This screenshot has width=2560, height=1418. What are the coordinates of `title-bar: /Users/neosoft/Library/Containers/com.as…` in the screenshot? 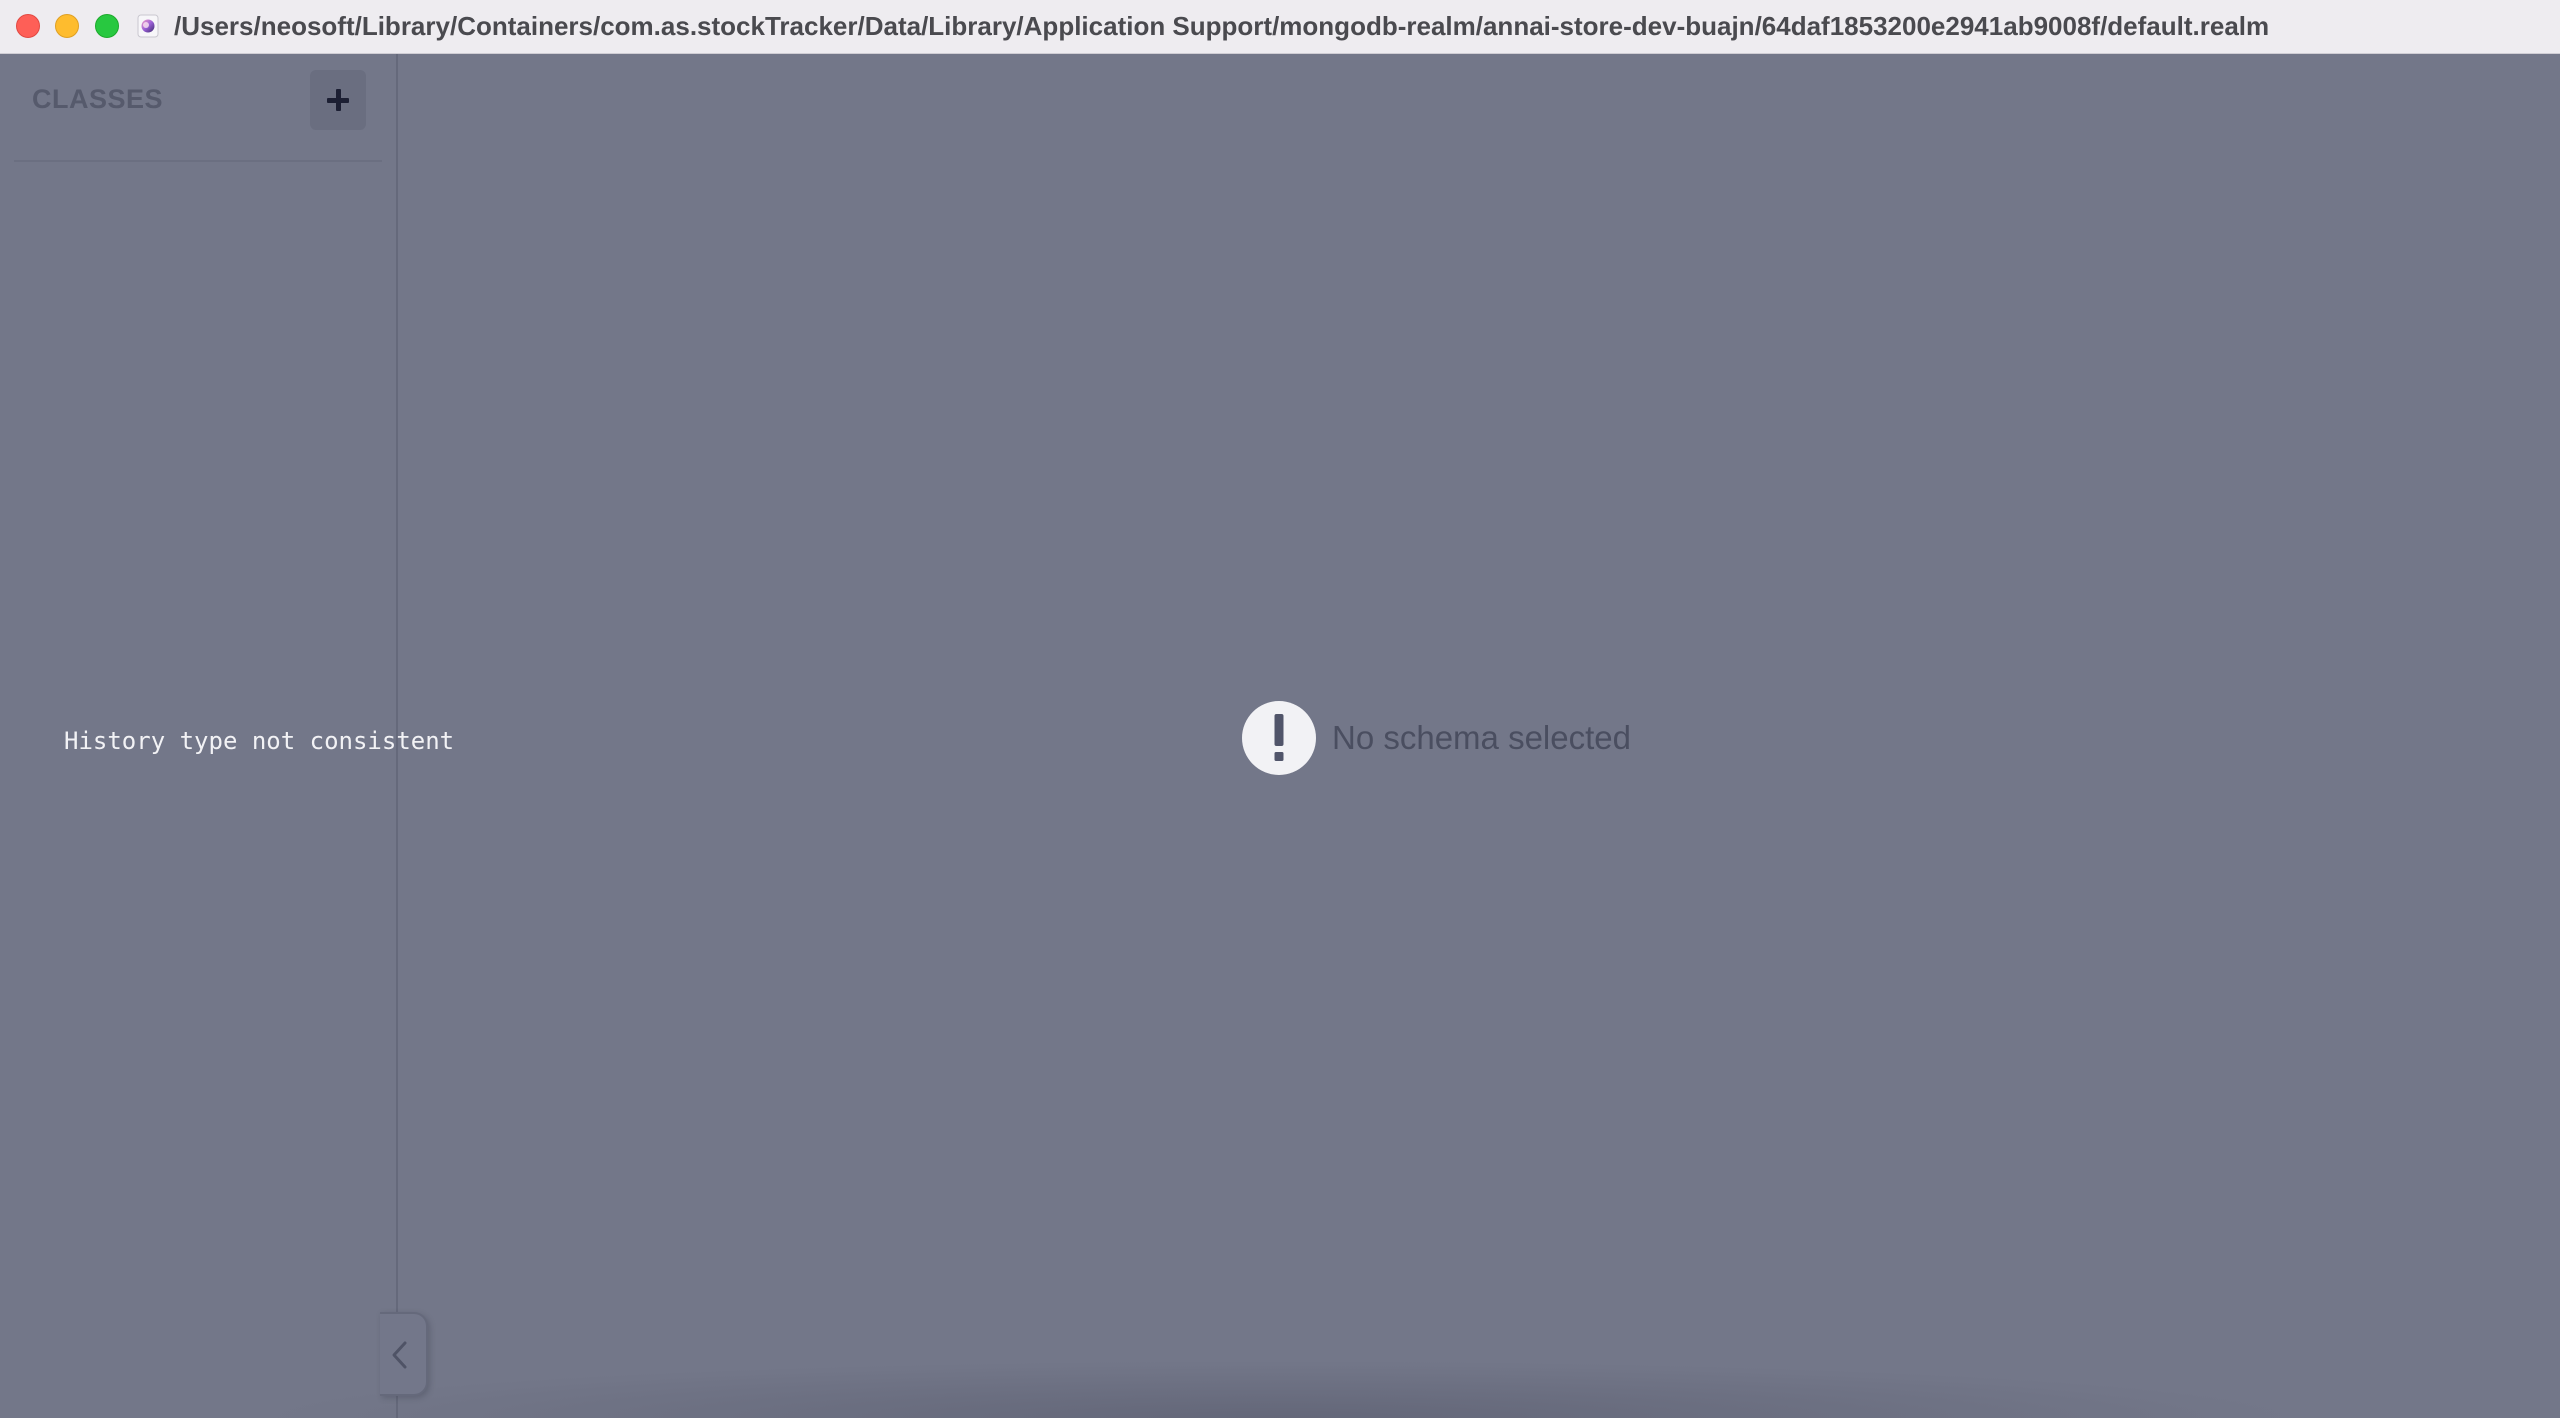 It's located at (1280, 27).